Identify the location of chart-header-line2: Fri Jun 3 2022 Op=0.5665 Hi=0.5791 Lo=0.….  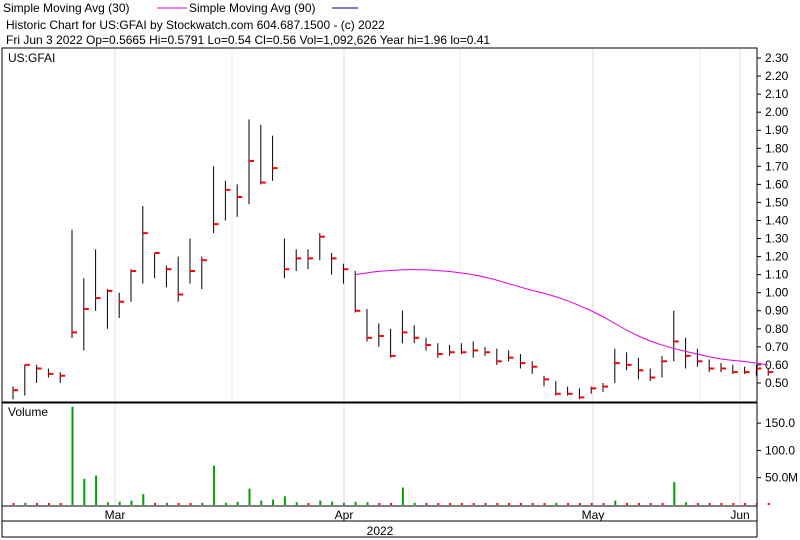
(248, 40).